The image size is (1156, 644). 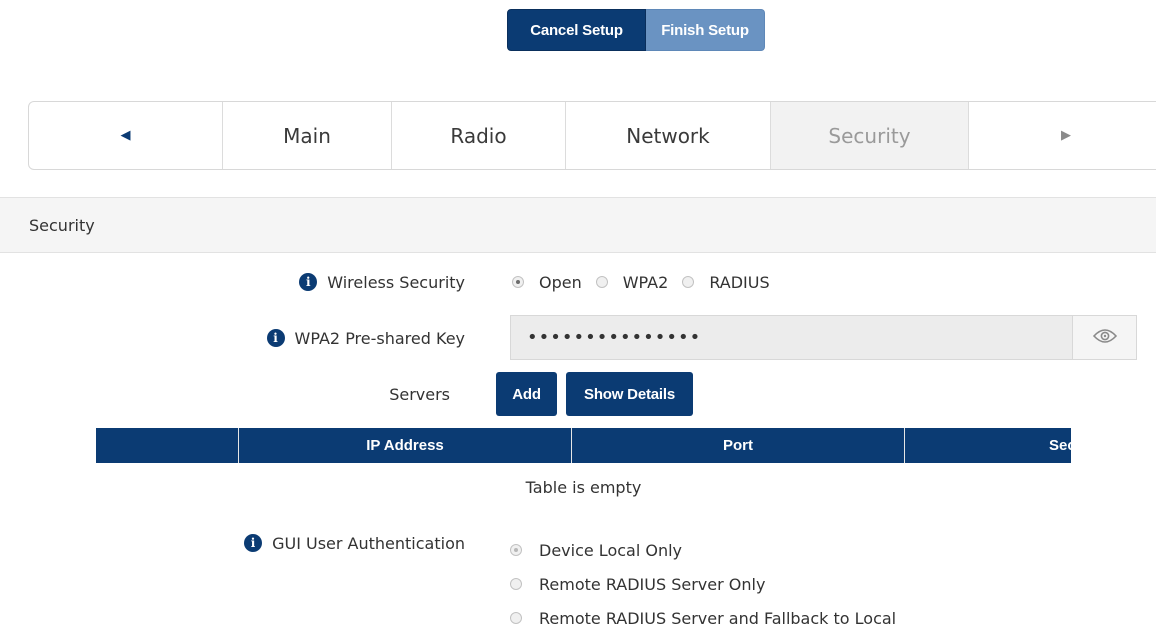 I want to click on tab-security: Security, so click(x=870, y=135).